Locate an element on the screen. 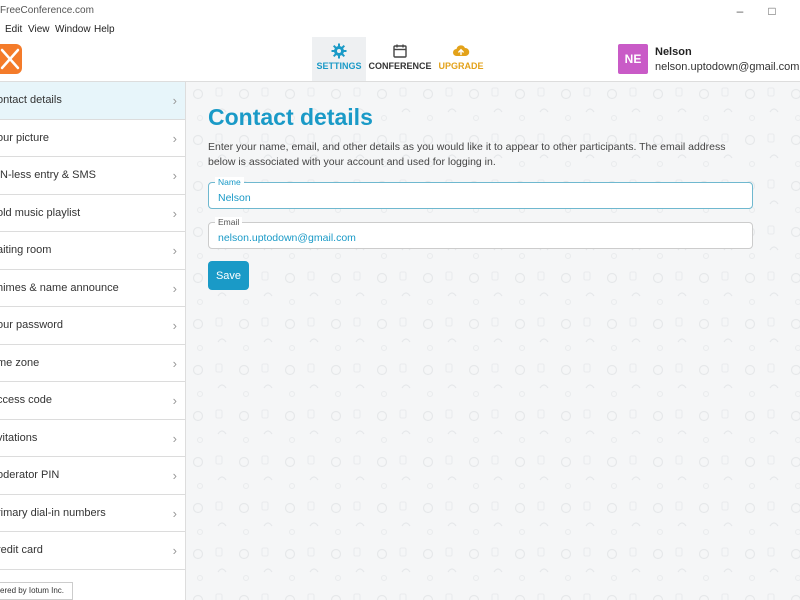 This screenshot has height=600, width=800. nav-upgrade-label: UPGRADE is located at coordinates (461, 66).